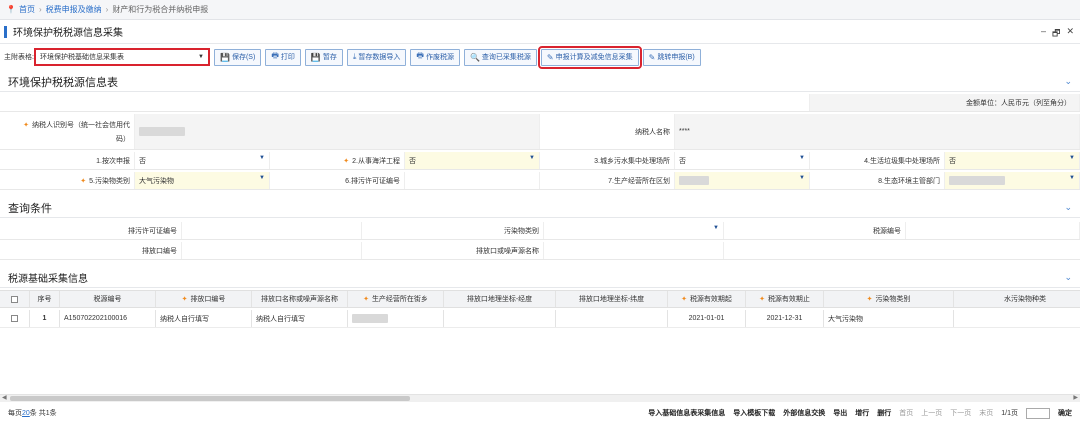 This screenshot has width=1080, height=422. I want to click on select-all-checkbox, so click(15, 299).